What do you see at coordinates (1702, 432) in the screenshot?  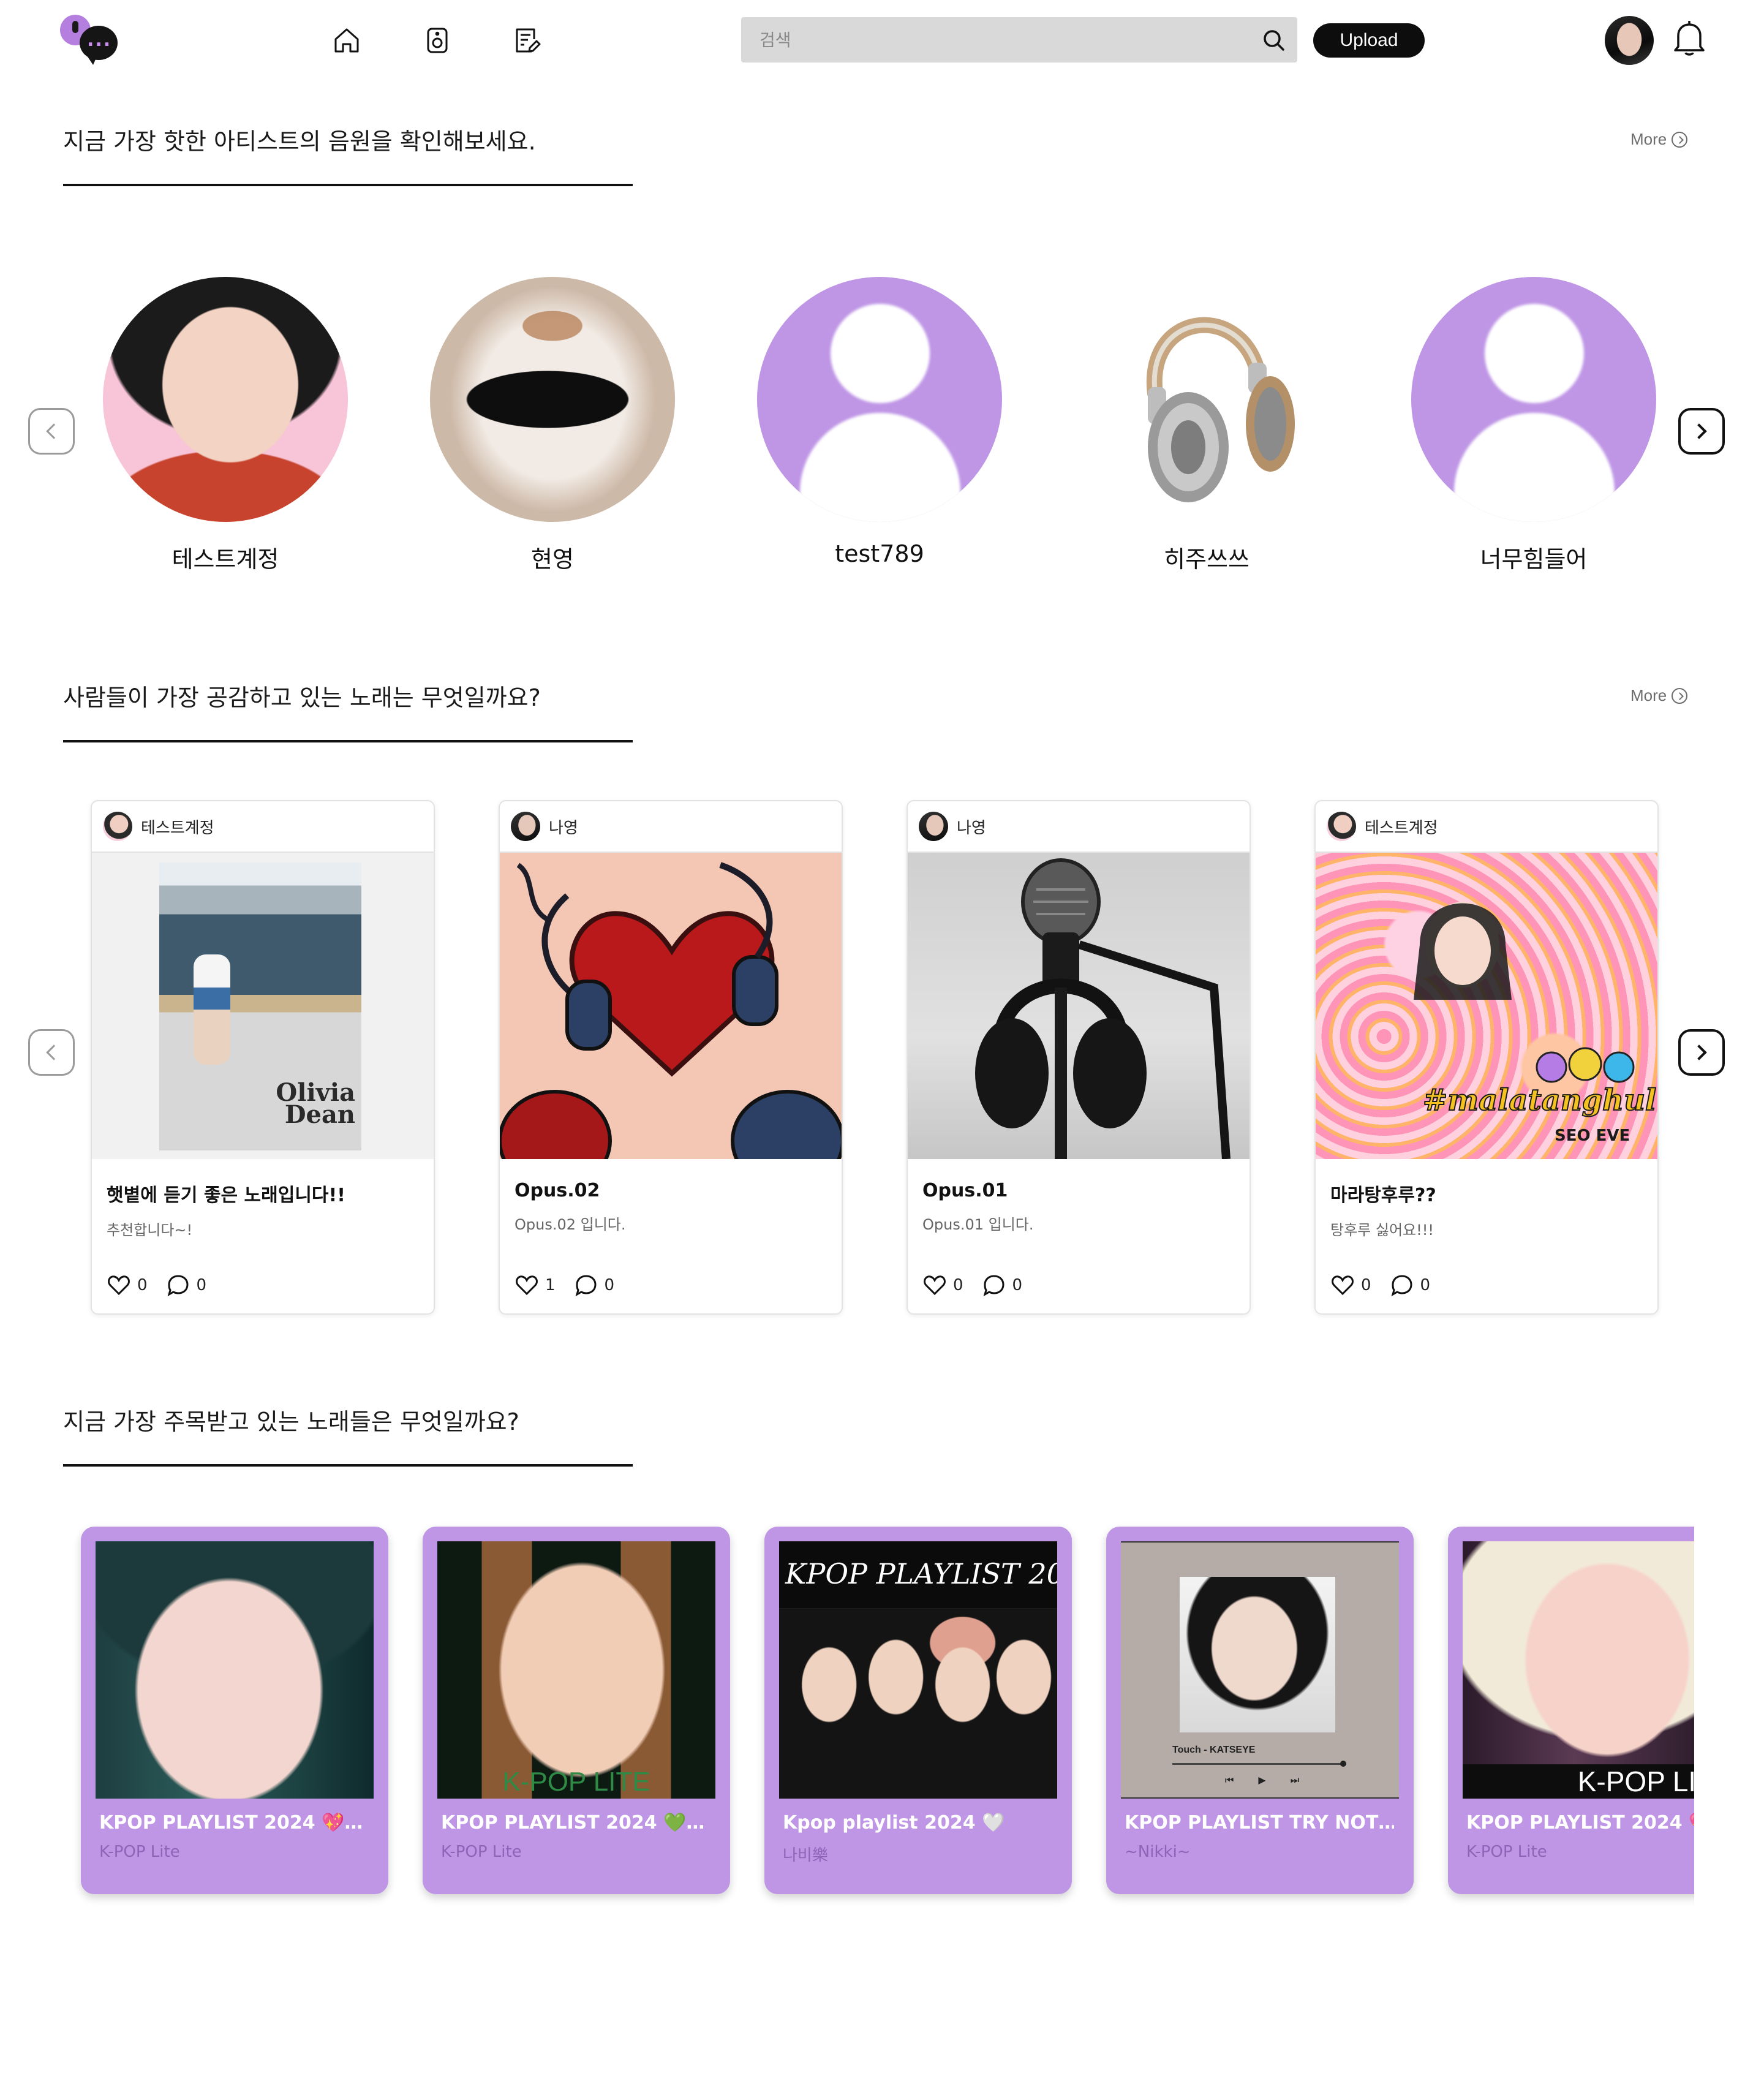 I see `artists-next-button` at bounding box center [1702, 432].